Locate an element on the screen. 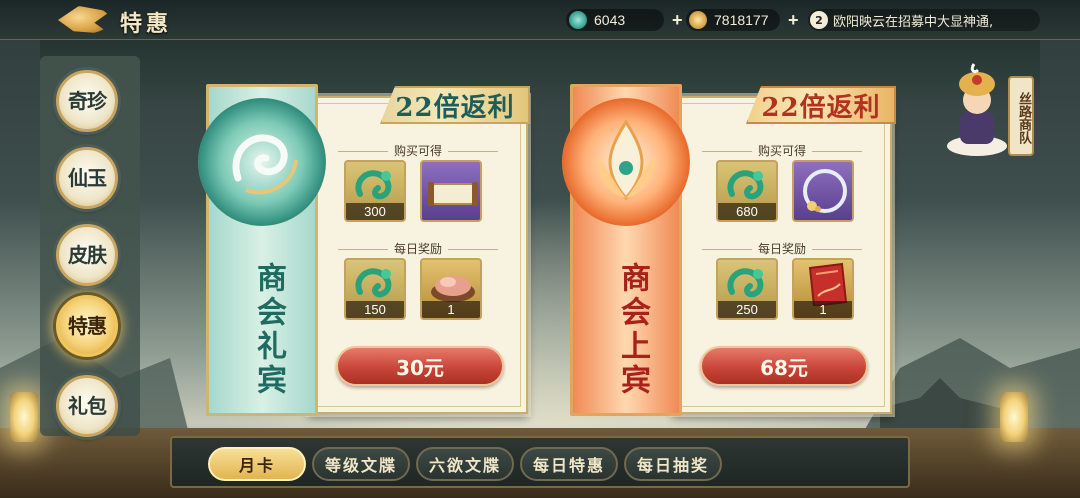 The image size is (1080, 498). nav-pifu-label: 皮肤 is located at coordinates (87, 255).